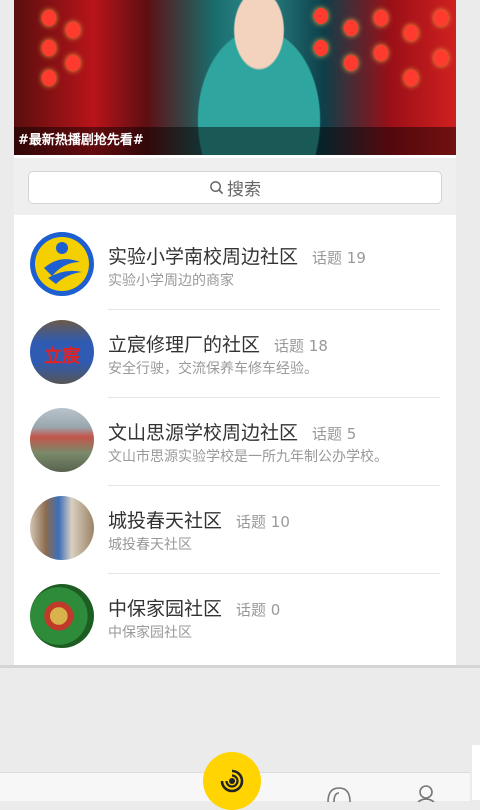 The image size is (480, 810). Describe the element at coordinates (263, 522) in the screenshot. I see `topic-count: 话题 10` at that location.